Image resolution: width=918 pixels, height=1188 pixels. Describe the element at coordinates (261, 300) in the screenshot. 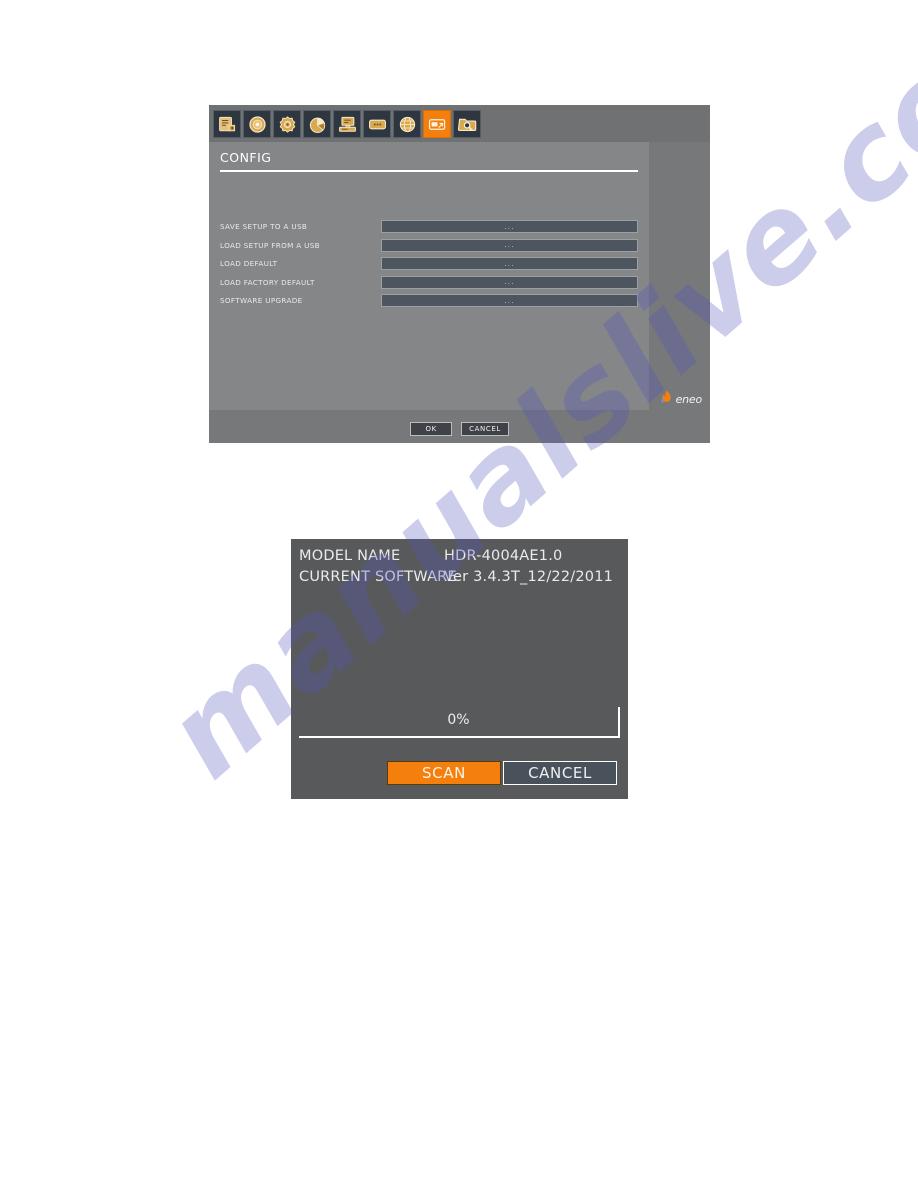

I see `setting-label-software-upgrade: SOFTWARE UPGRADE` at that location.